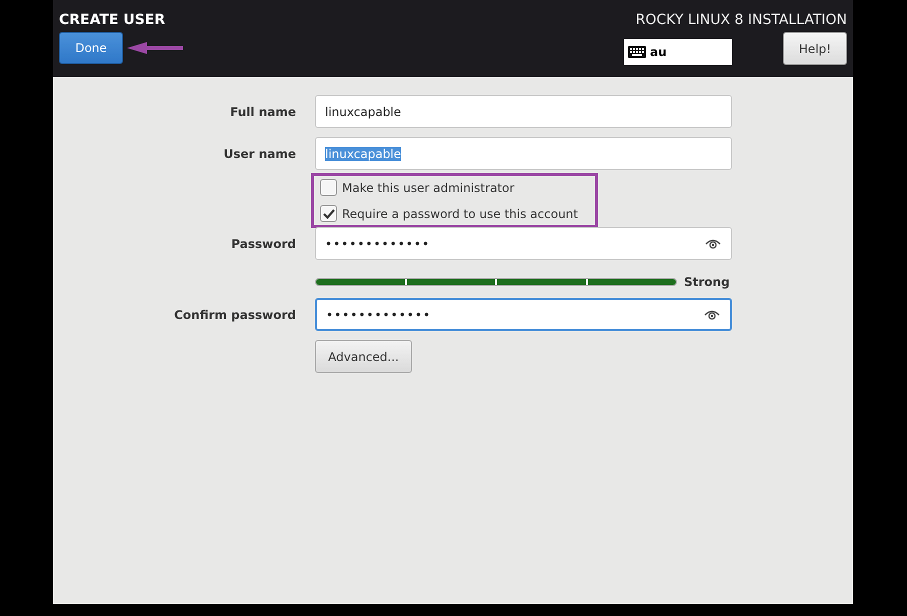 This screenshot has width=907, height=616. What do you see at coordinates (263, 243) in the screenshot?
I see `field-label: Password` at bounding box center [263, 243].